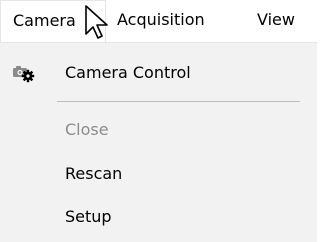  I want to click on menu-item-label: Close, so click(87, 129).